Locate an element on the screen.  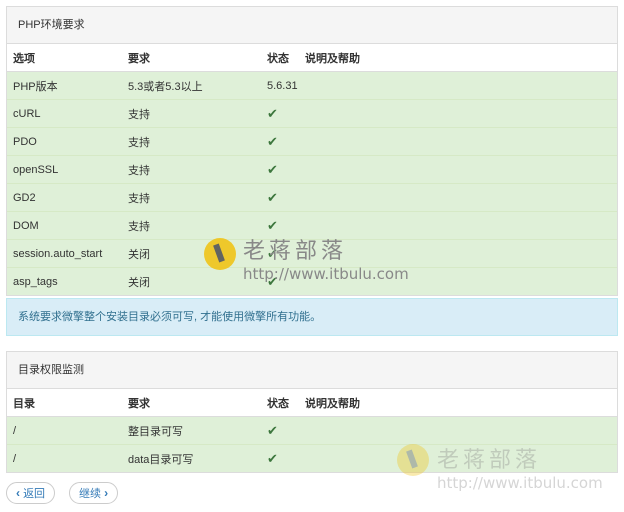
table-row: asp_tags 关闭 ✔ is located at coordinates (312, 281).